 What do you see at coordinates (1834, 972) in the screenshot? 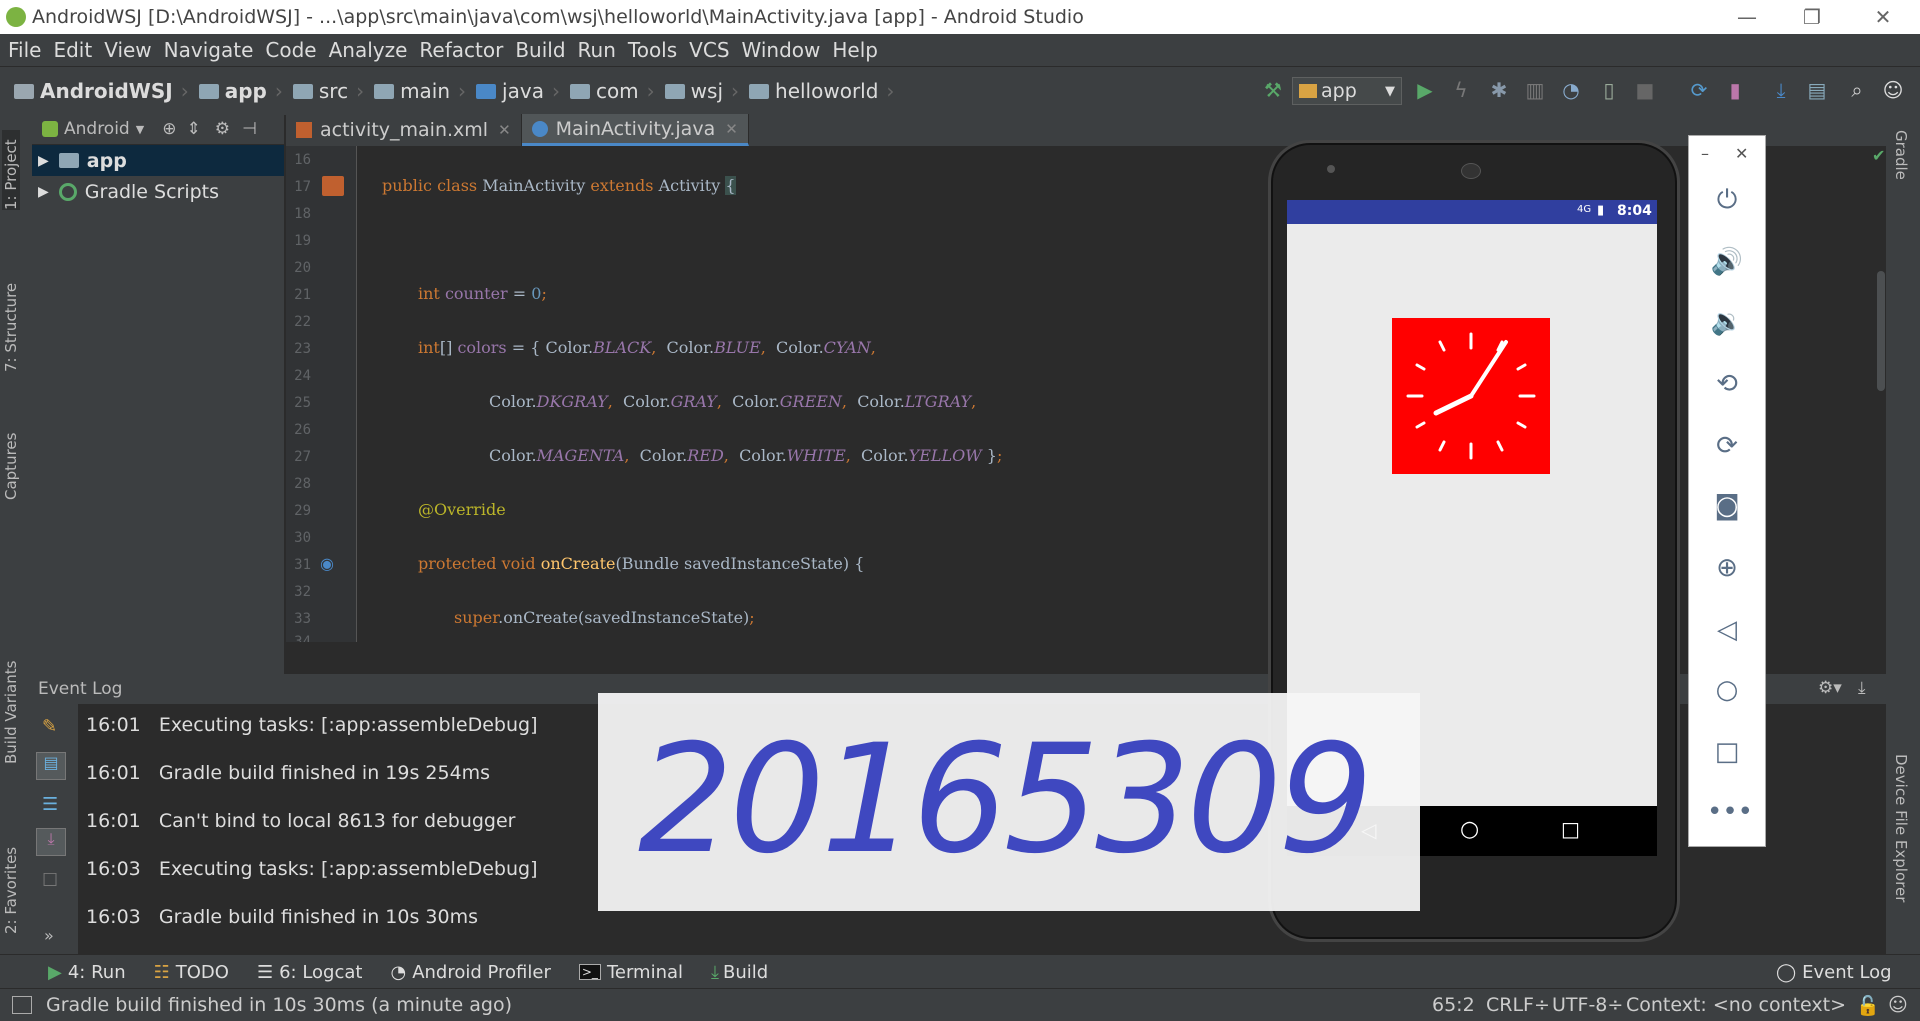
I see `tool-event-log: ◯ Event Log` at bounding box center [1834, 972].